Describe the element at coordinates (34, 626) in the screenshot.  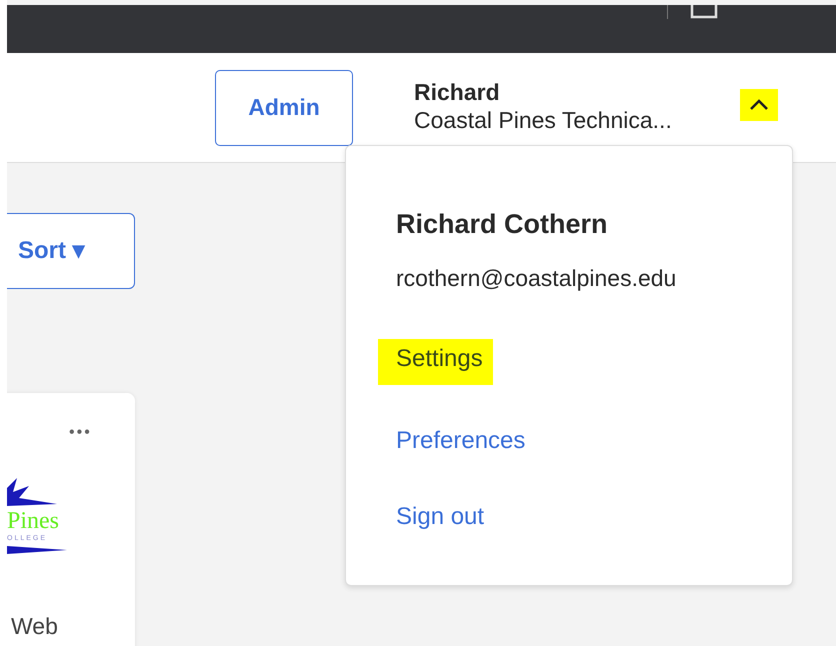
I see `card-title: Web` at that location.